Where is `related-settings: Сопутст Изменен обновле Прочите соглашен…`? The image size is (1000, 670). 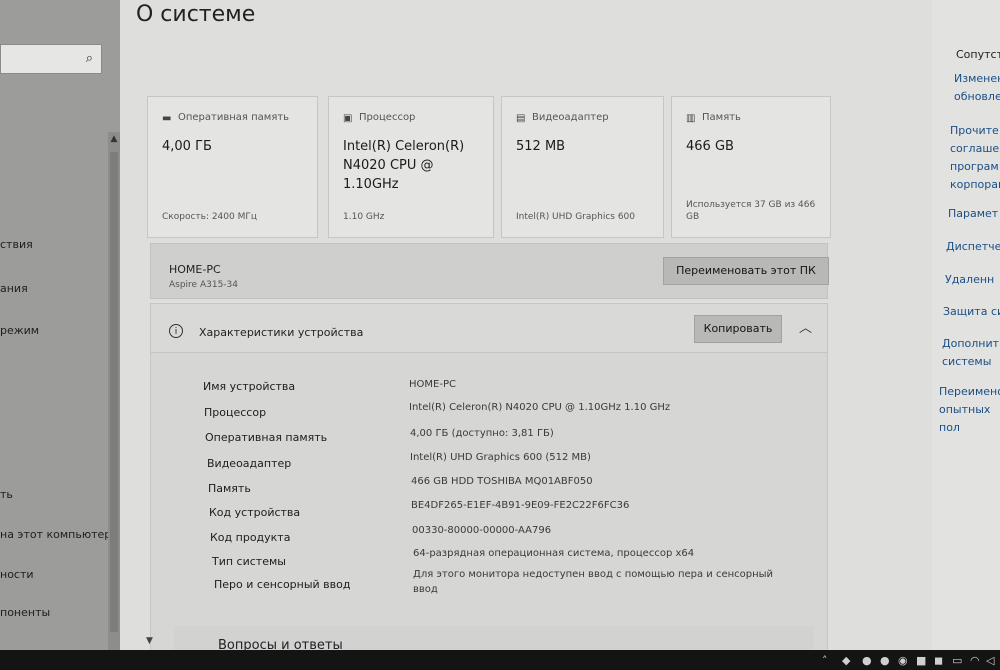 related-settings: Сопутст Изменен обновле Прочите соглашен… is located at coordinates (966, 335).